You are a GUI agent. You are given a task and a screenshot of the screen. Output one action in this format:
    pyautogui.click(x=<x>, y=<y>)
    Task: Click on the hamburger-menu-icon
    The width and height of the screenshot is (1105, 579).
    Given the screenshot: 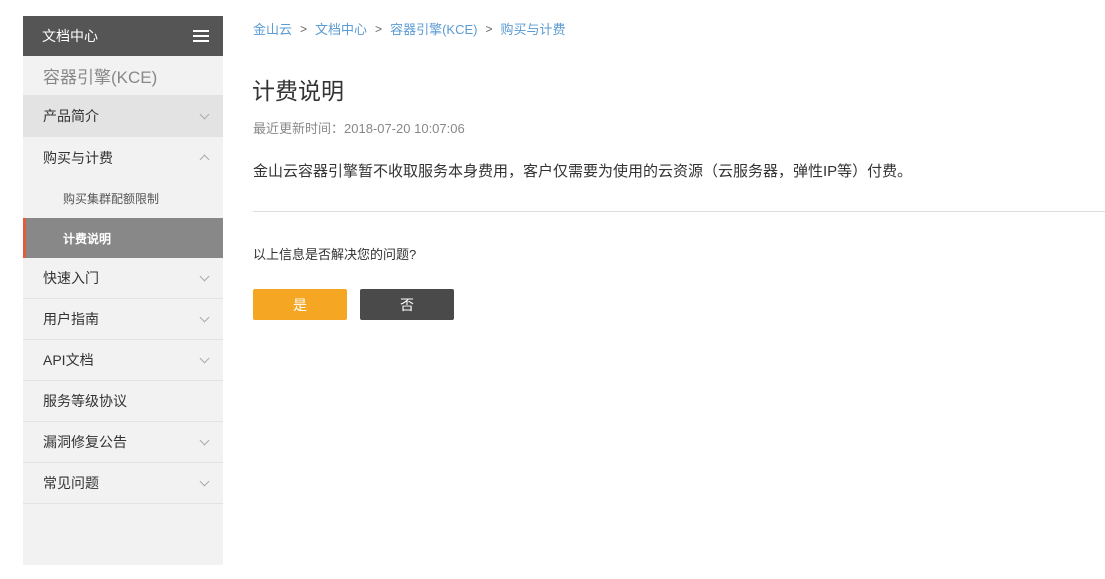 What is the action you would take?
    pyautogui.click(x=201, y=36)
    